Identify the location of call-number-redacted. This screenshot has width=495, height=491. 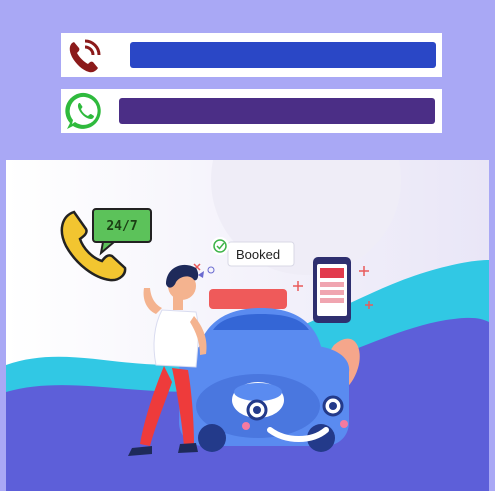
(283, 55).